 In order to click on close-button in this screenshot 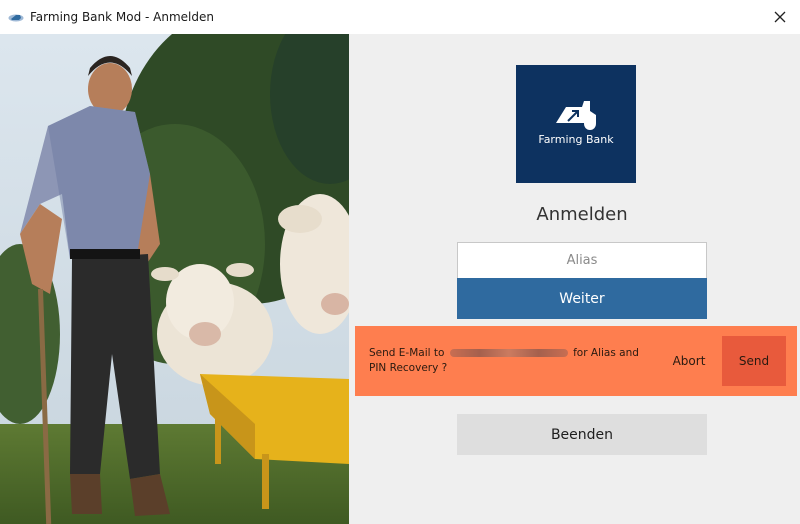, I will do `click(780, 17)`.